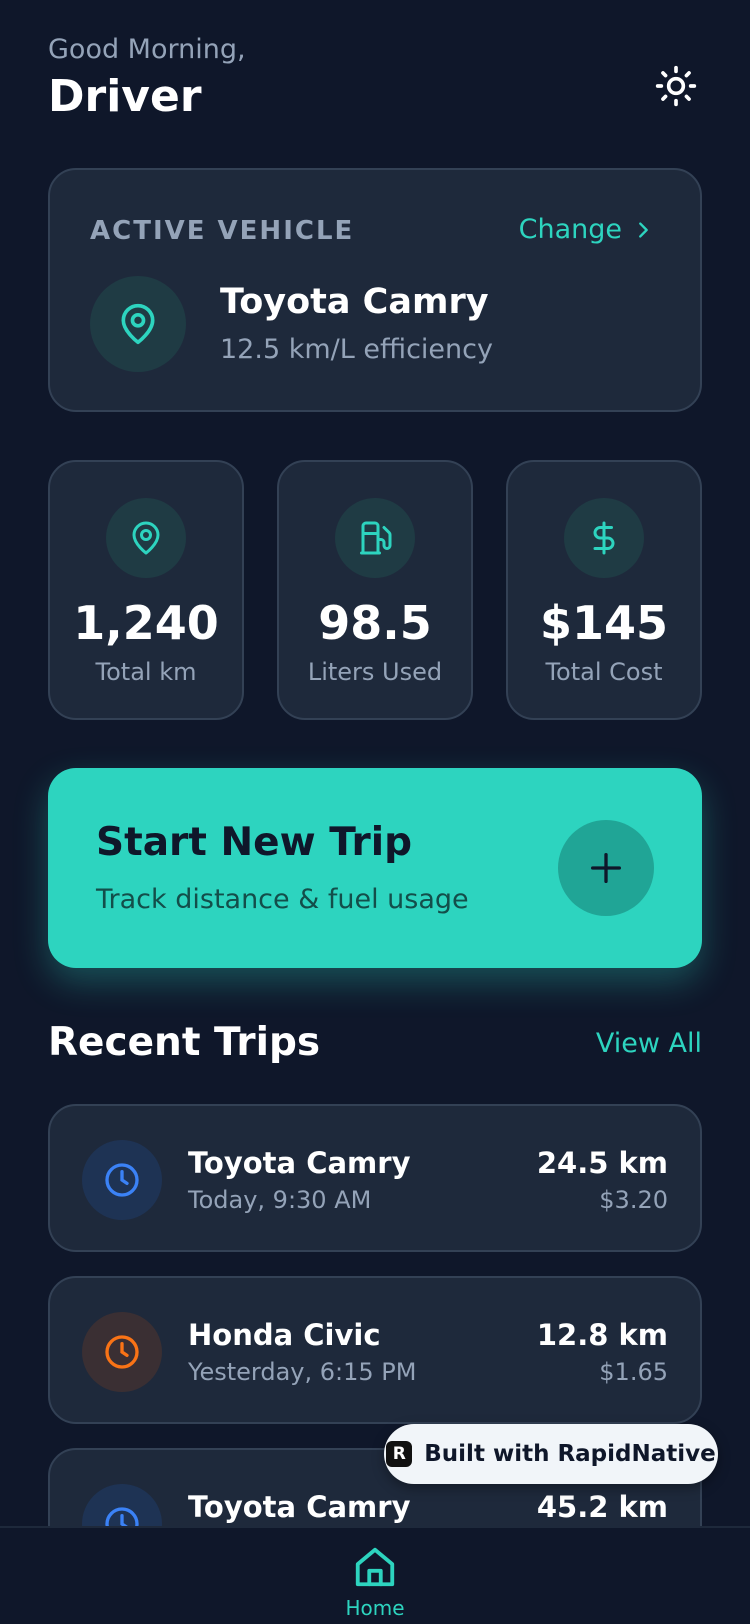 Image resolution: width=750 pixels, height=1624 pixels. Describe the element at coordinates (375, 84) in the screenshot. I see `header: Good Morning, Driver` at that location.